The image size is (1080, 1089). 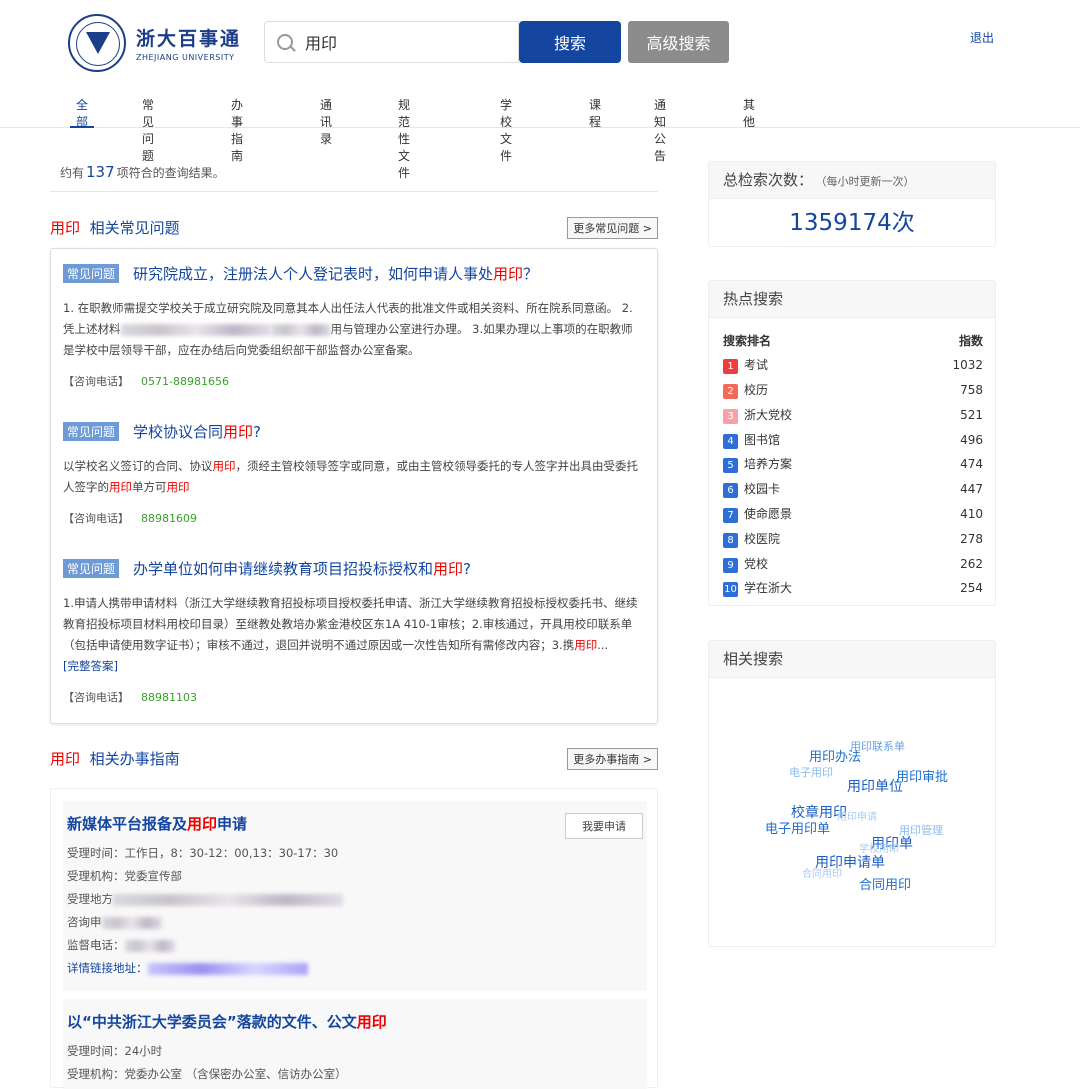 What do you see at coordinates (124, 876) in the screenshot?
I see `guide-org: 受理机构：党委宣传部` at bounding box center [124, 876].